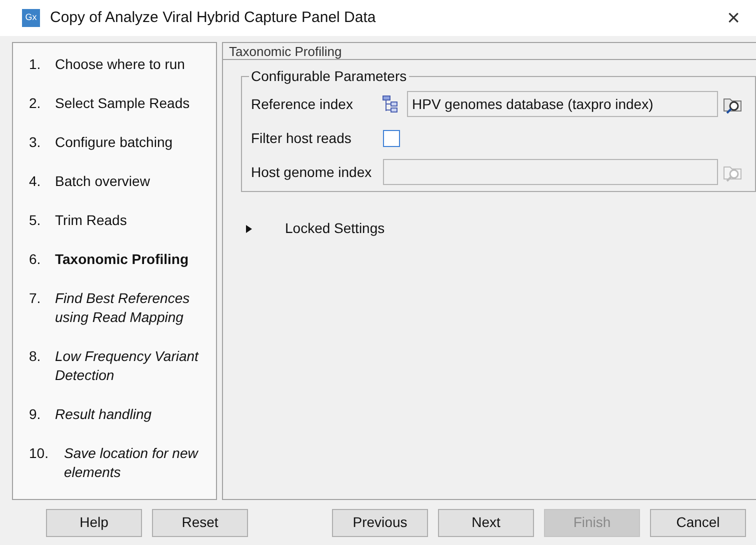 This screenshot has height=545, width=756. What do you see at coordinates (329, 76) in the screenshot?
I see `group-title: Configurable Parameters` at bounding box center [329, 76].